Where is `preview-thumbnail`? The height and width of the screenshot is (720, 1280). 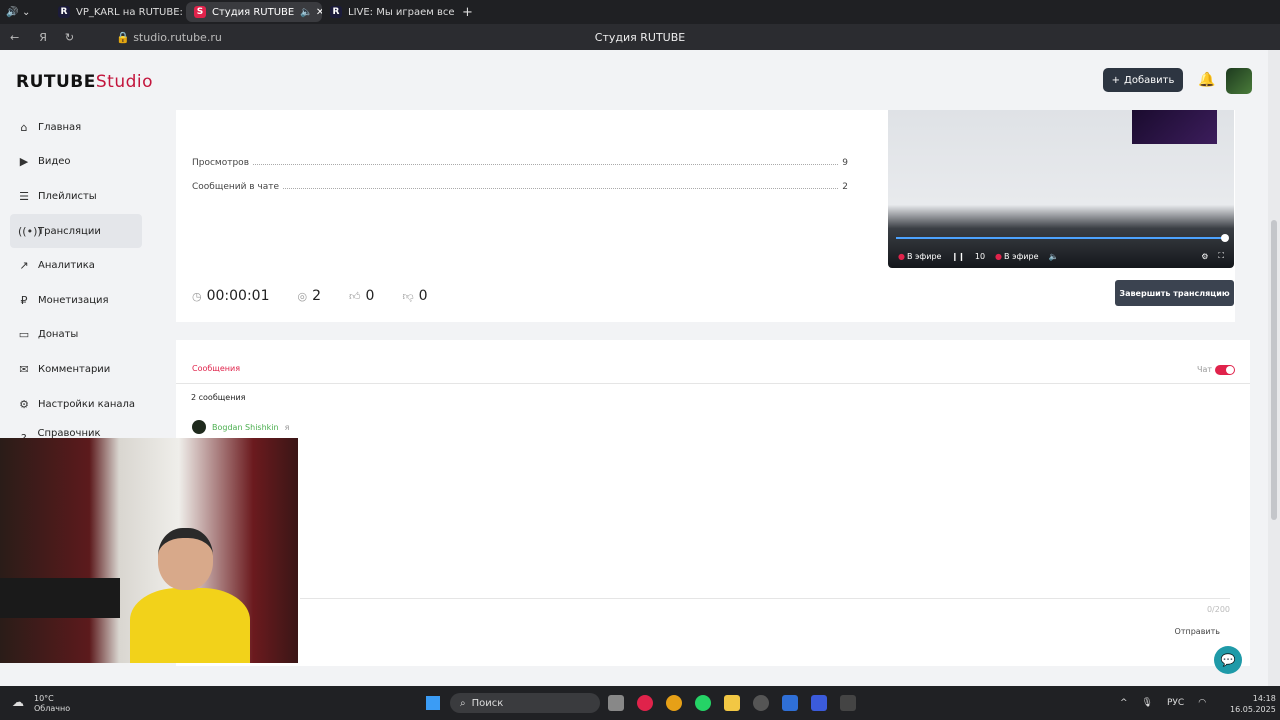 preview-thumbnail is located at coordinates (1174, 127).